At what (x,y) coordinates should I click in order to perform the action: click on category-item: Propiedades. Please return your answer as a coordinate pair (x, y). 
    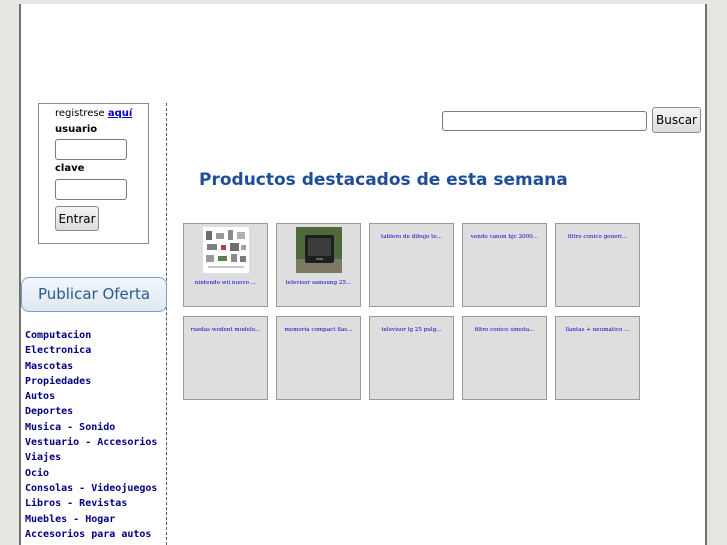
    Looking at the image, I should click on (91, 381).